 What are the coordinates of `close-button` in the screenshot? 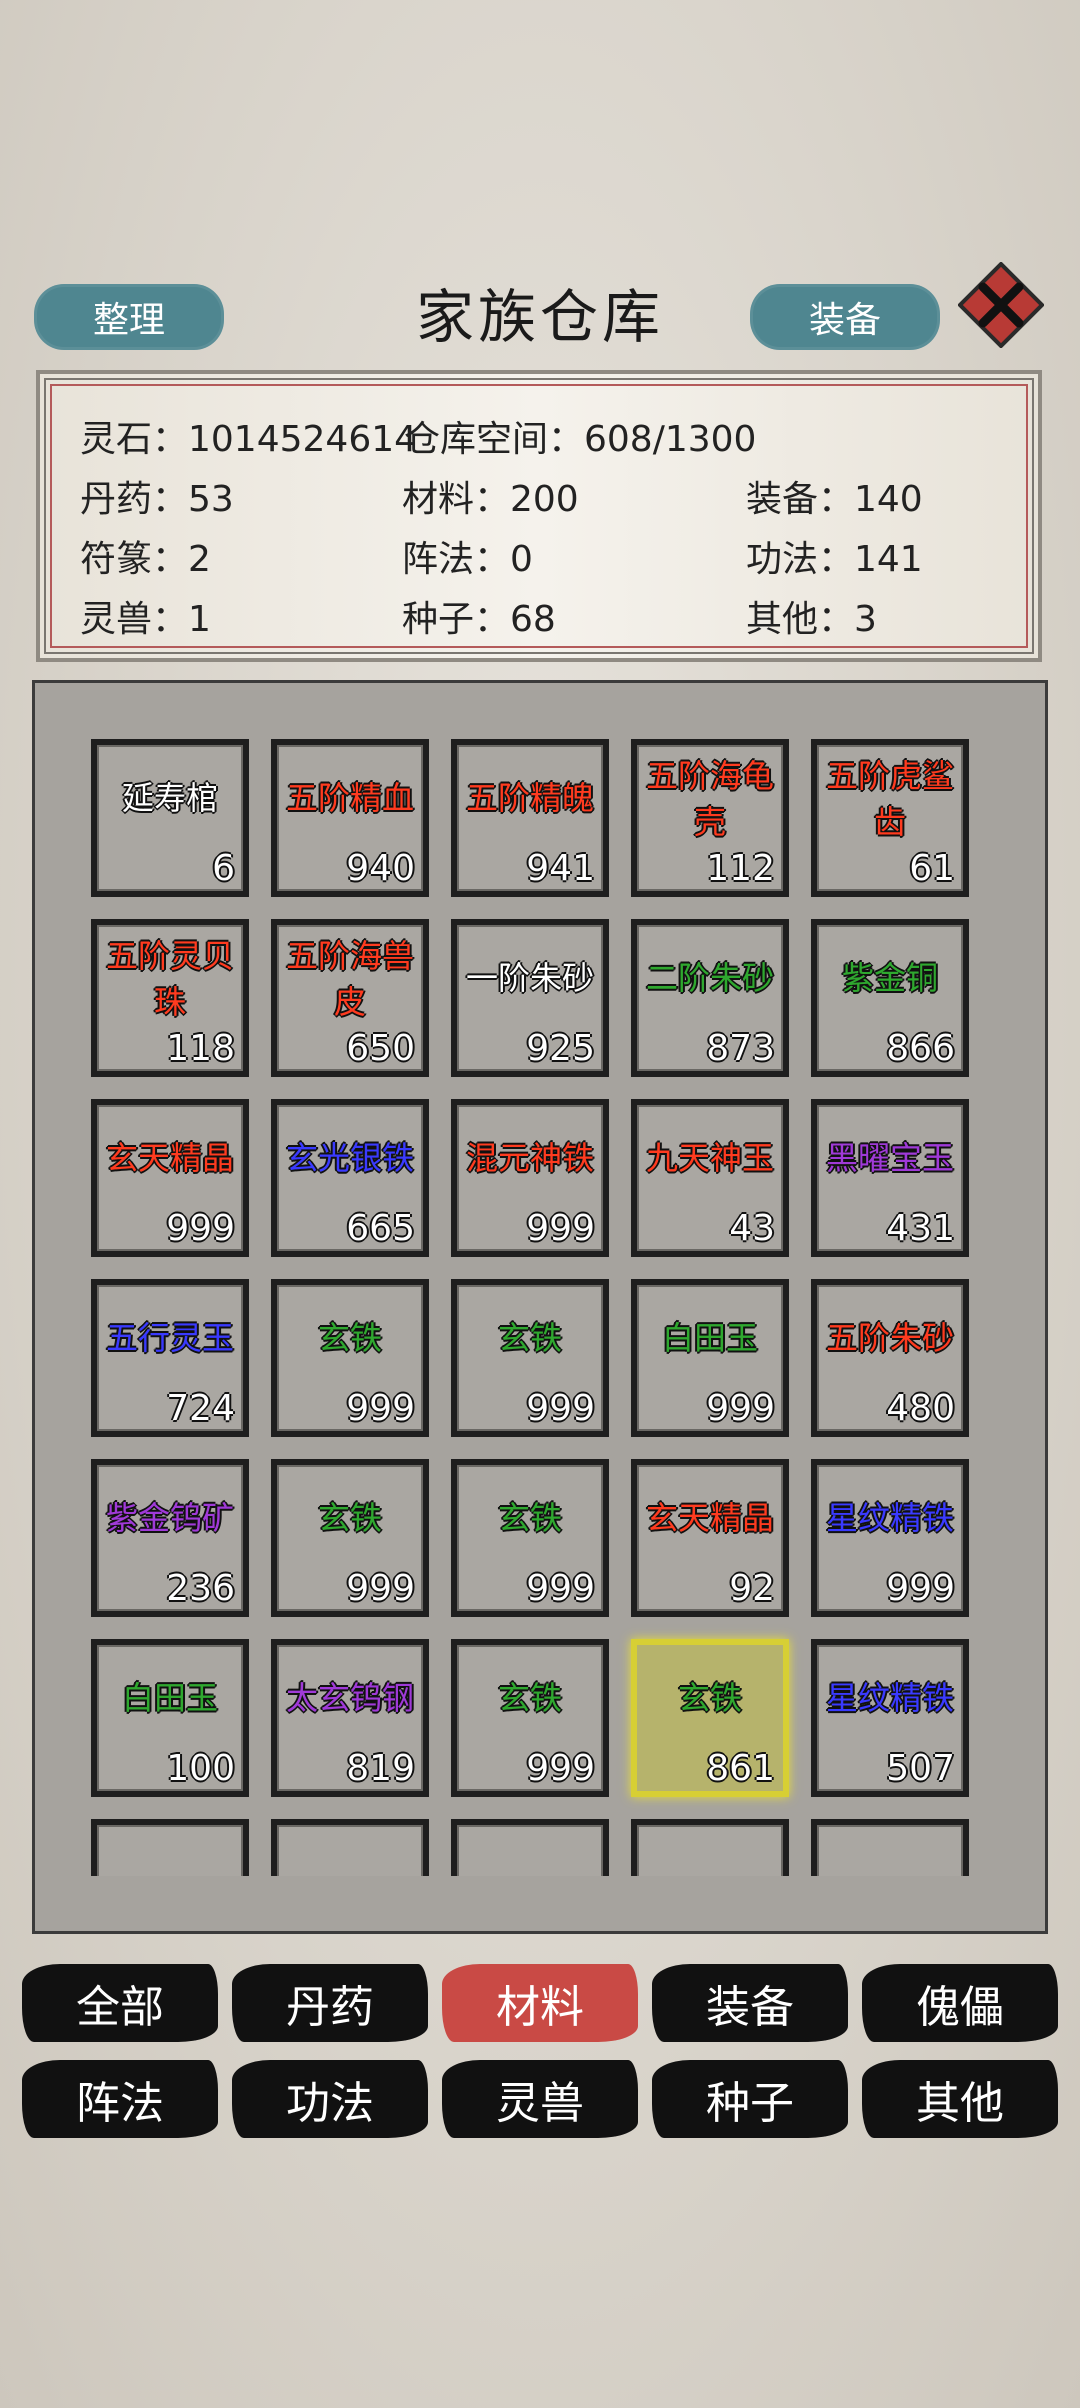 It's located at (1001, 305).